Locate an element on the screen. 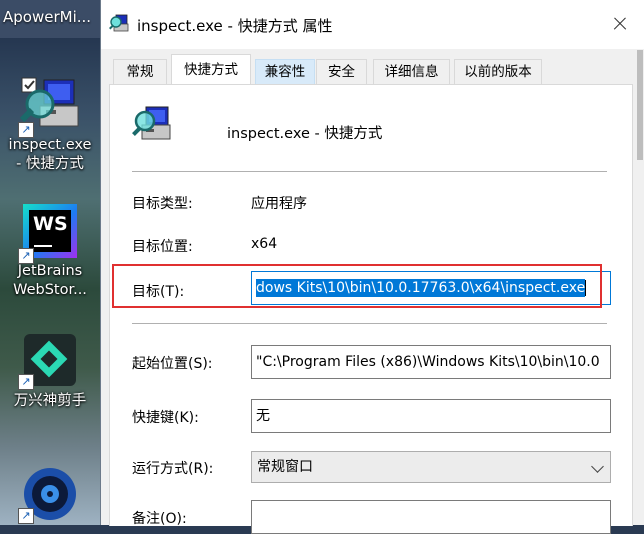  comment-field is located at coordinates (431, 517).